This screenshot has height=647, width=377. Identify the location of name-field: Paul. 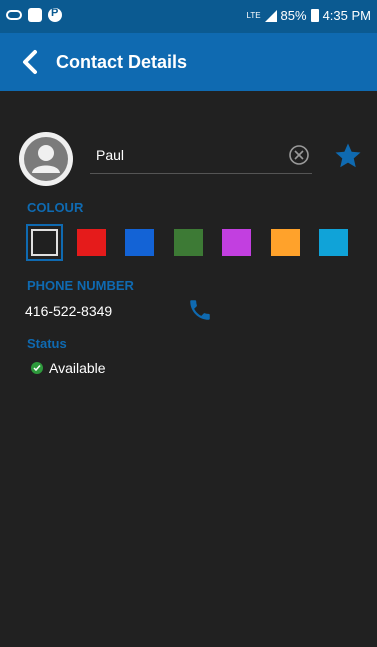
(201, 155).